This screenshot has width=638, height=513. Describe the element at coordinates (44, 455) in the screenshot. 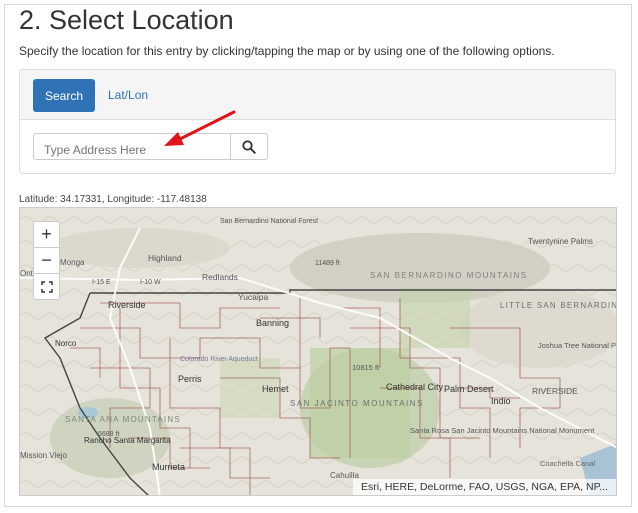

I see `map-label-mission-viejo: Mission Viejo` at that location.